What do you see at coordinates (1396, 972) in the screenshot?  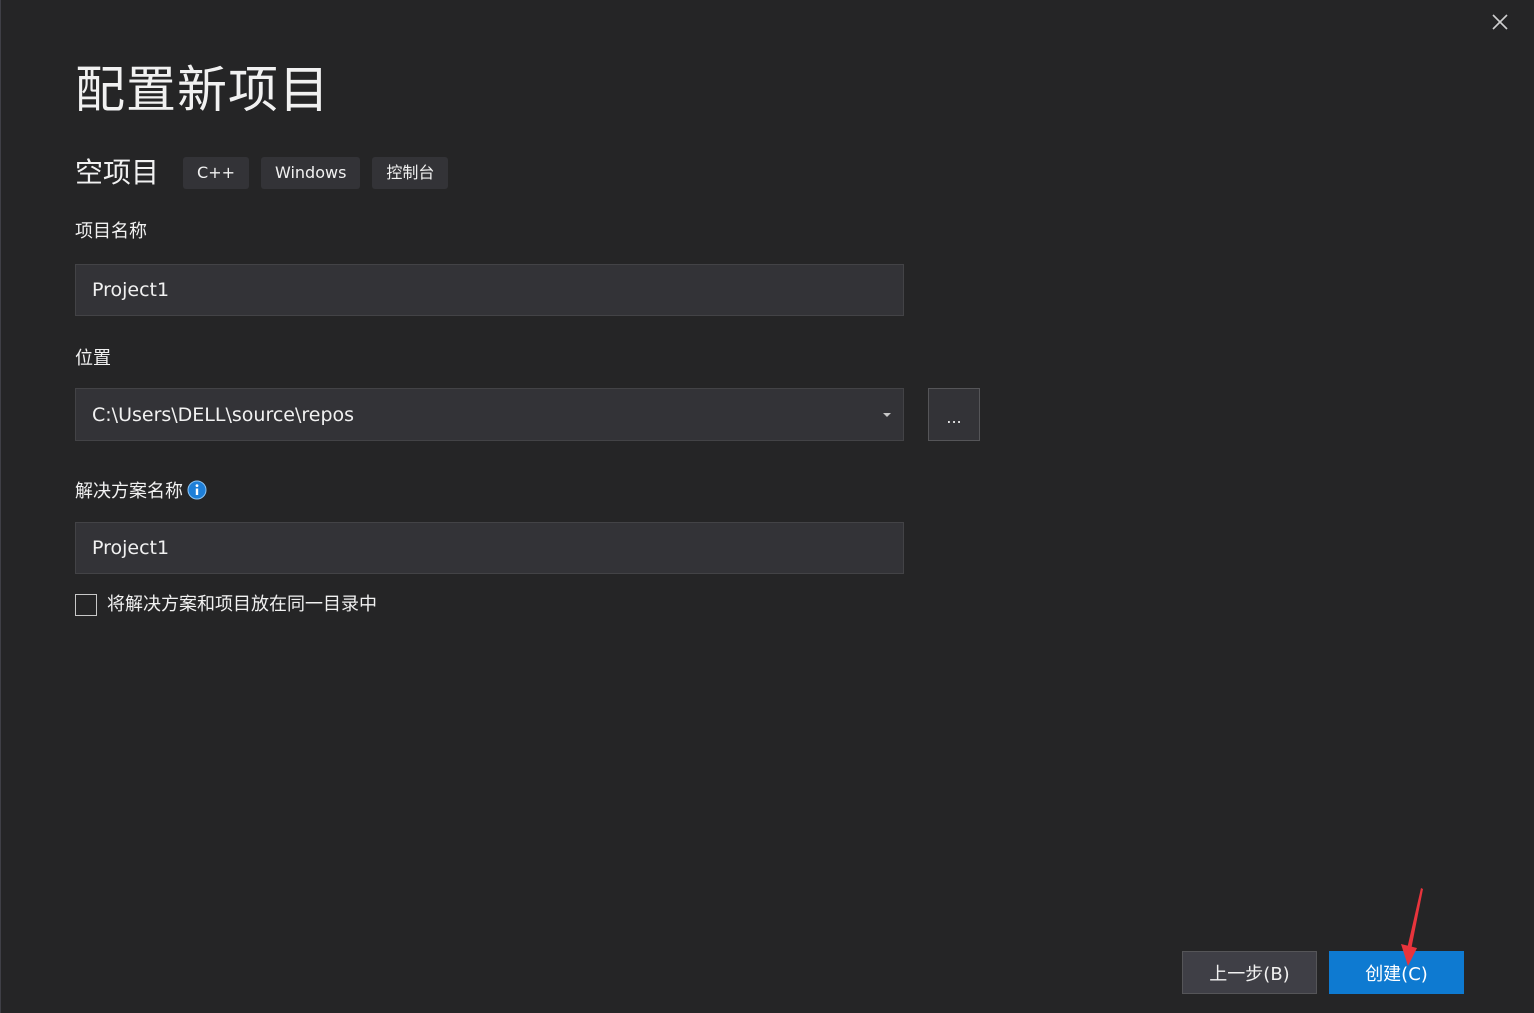 I see `create-button: 创建(C)` at bounding box center [1396, 972].